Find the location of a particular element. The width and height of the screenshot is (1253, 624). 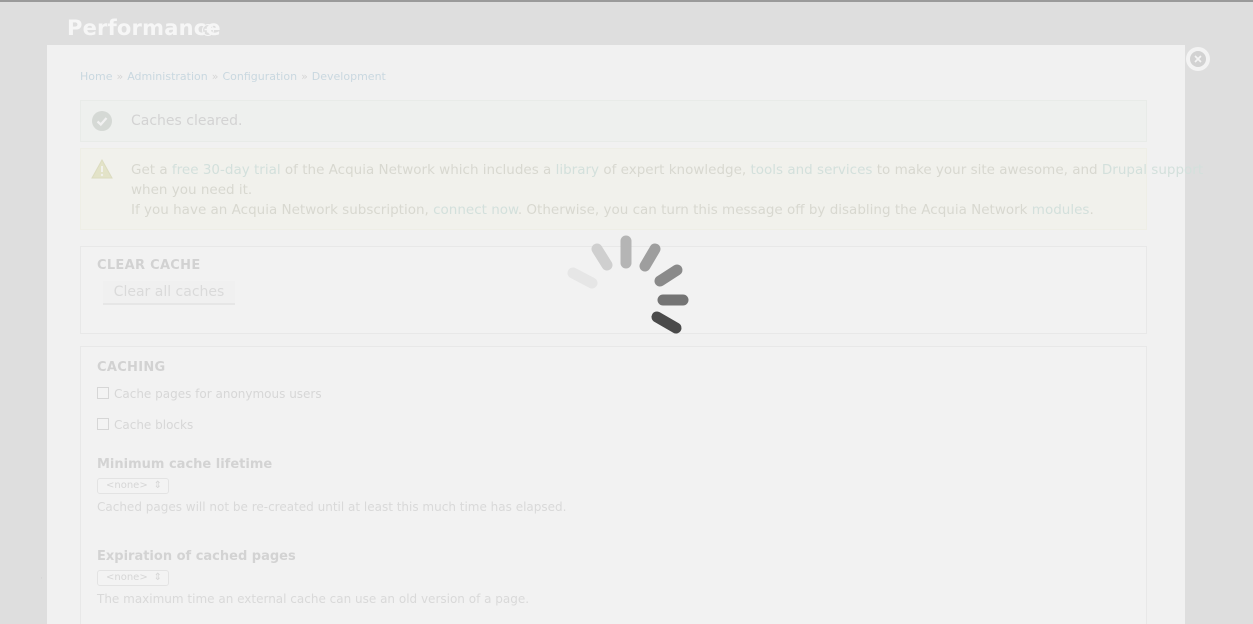

check-icon is located at coordinates (102, 121).